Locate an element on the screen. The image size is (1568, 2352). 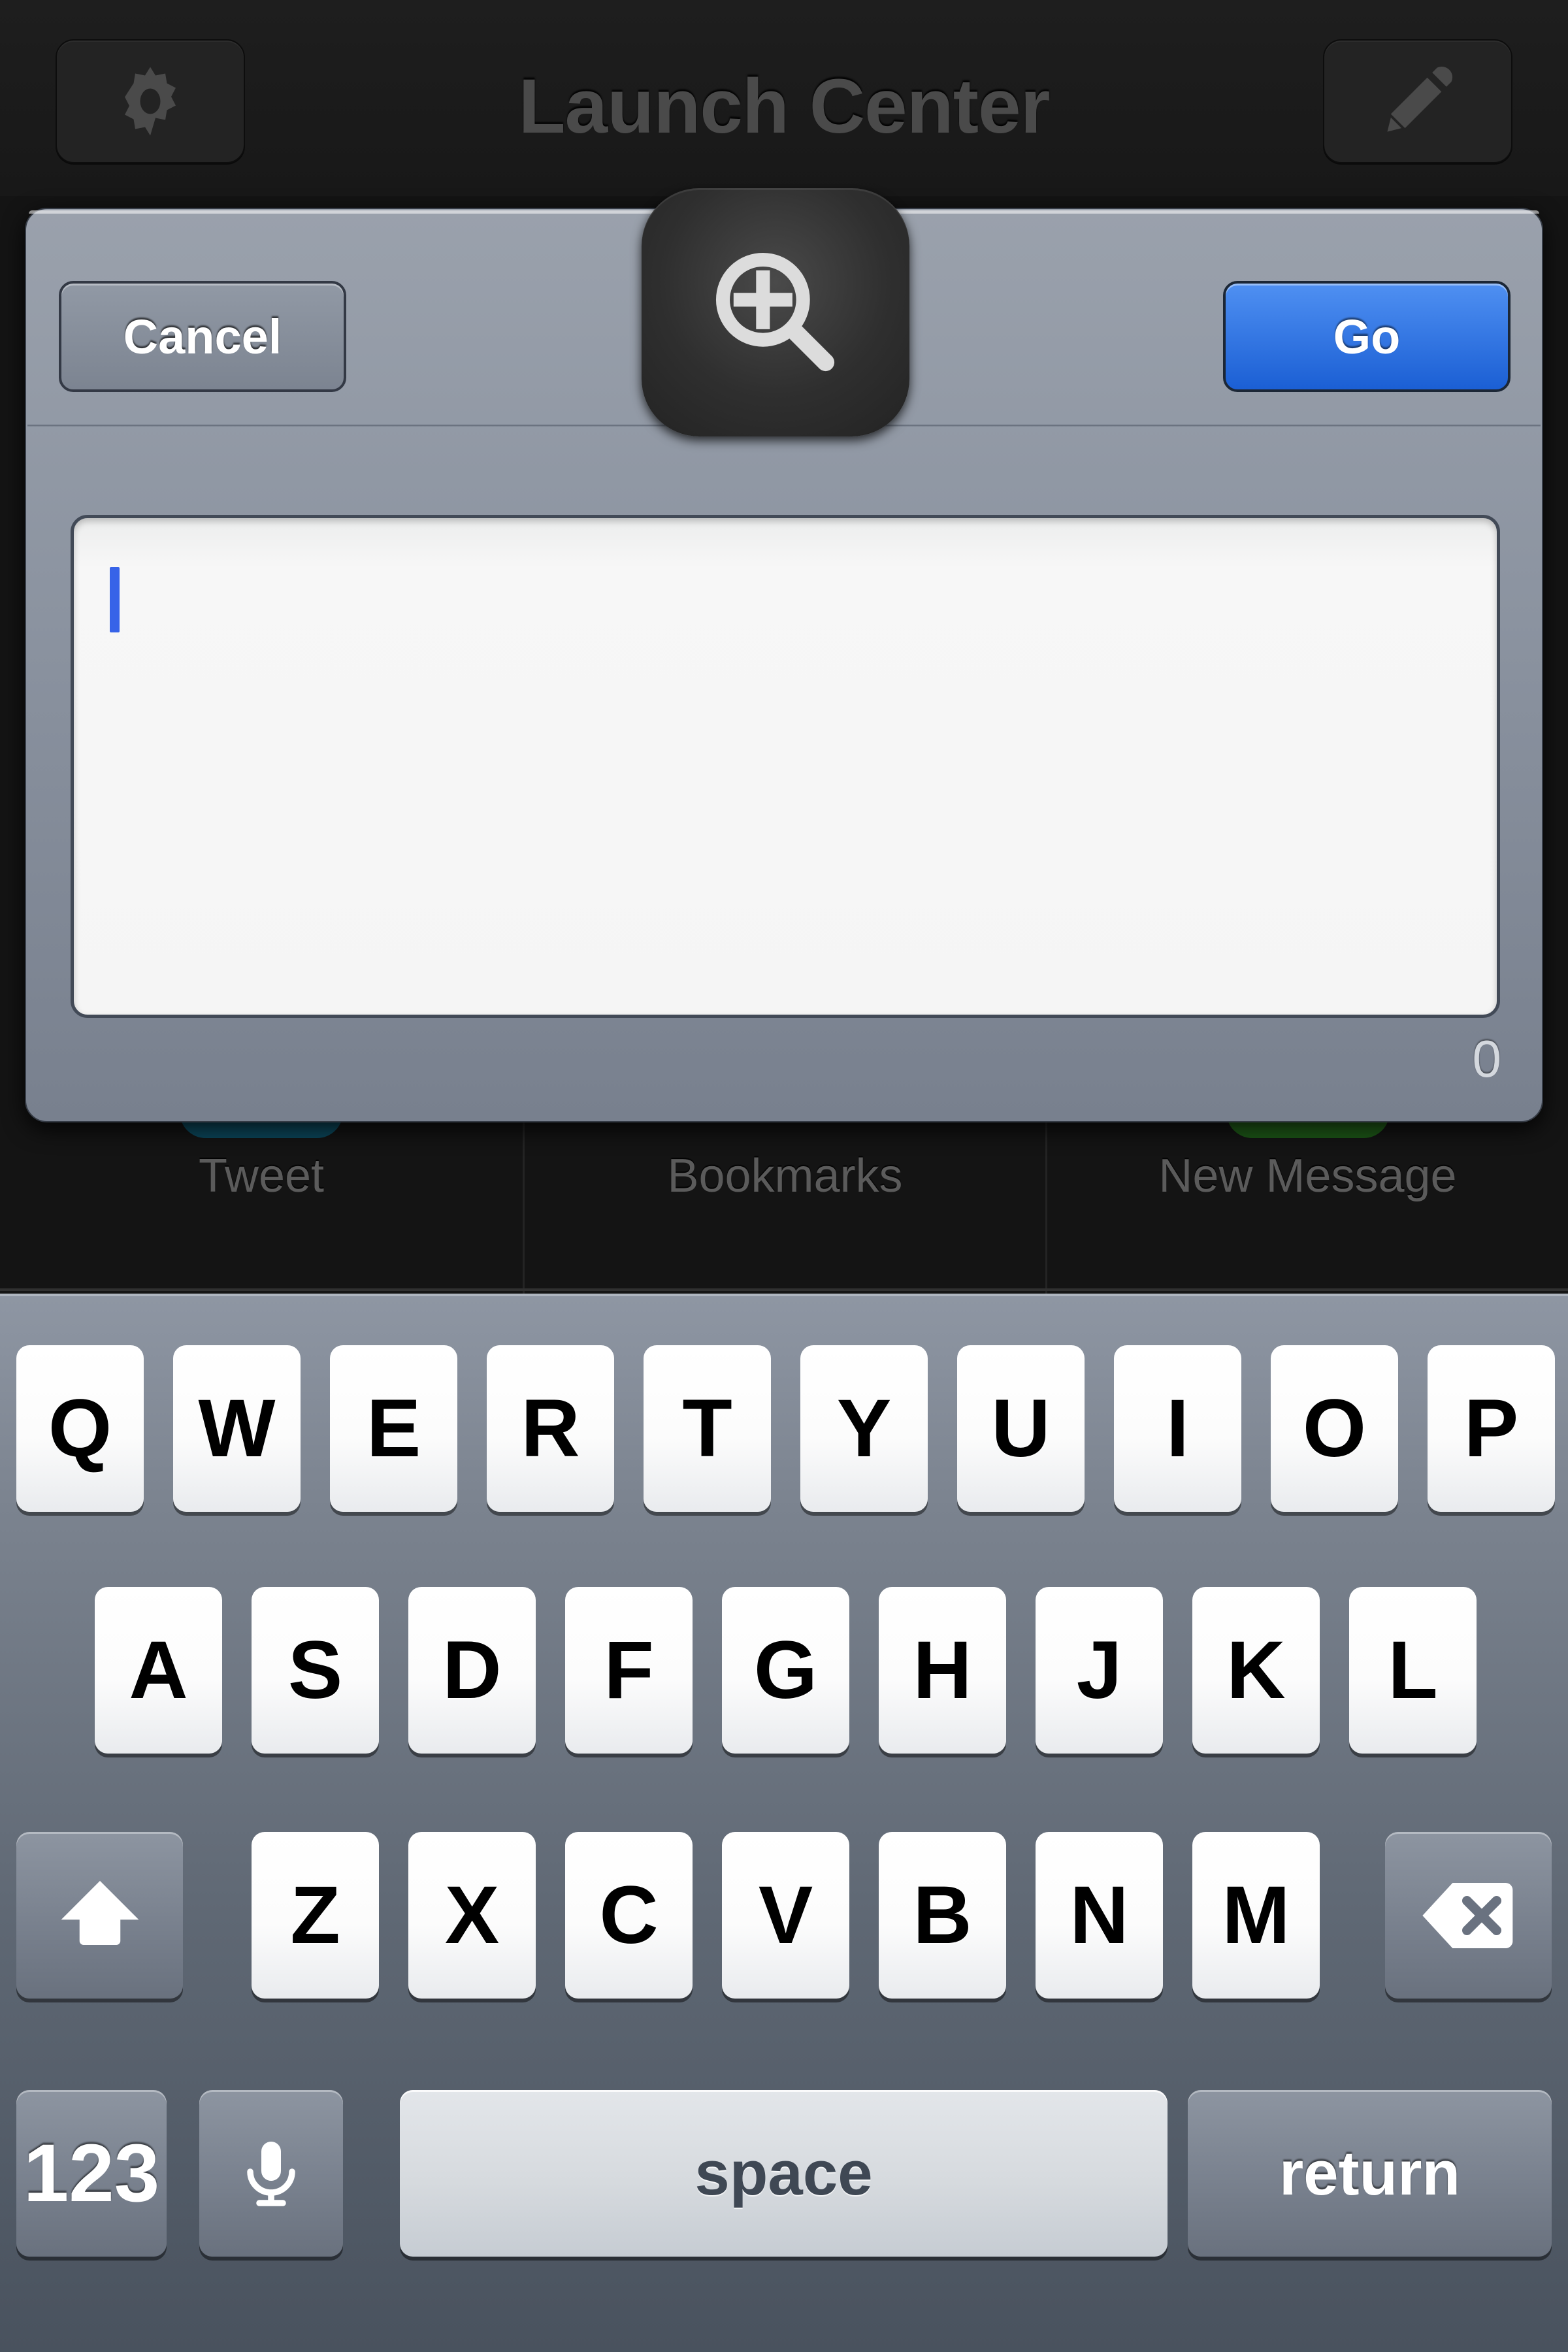
key-s: S is located at coordinates (315, 1670).